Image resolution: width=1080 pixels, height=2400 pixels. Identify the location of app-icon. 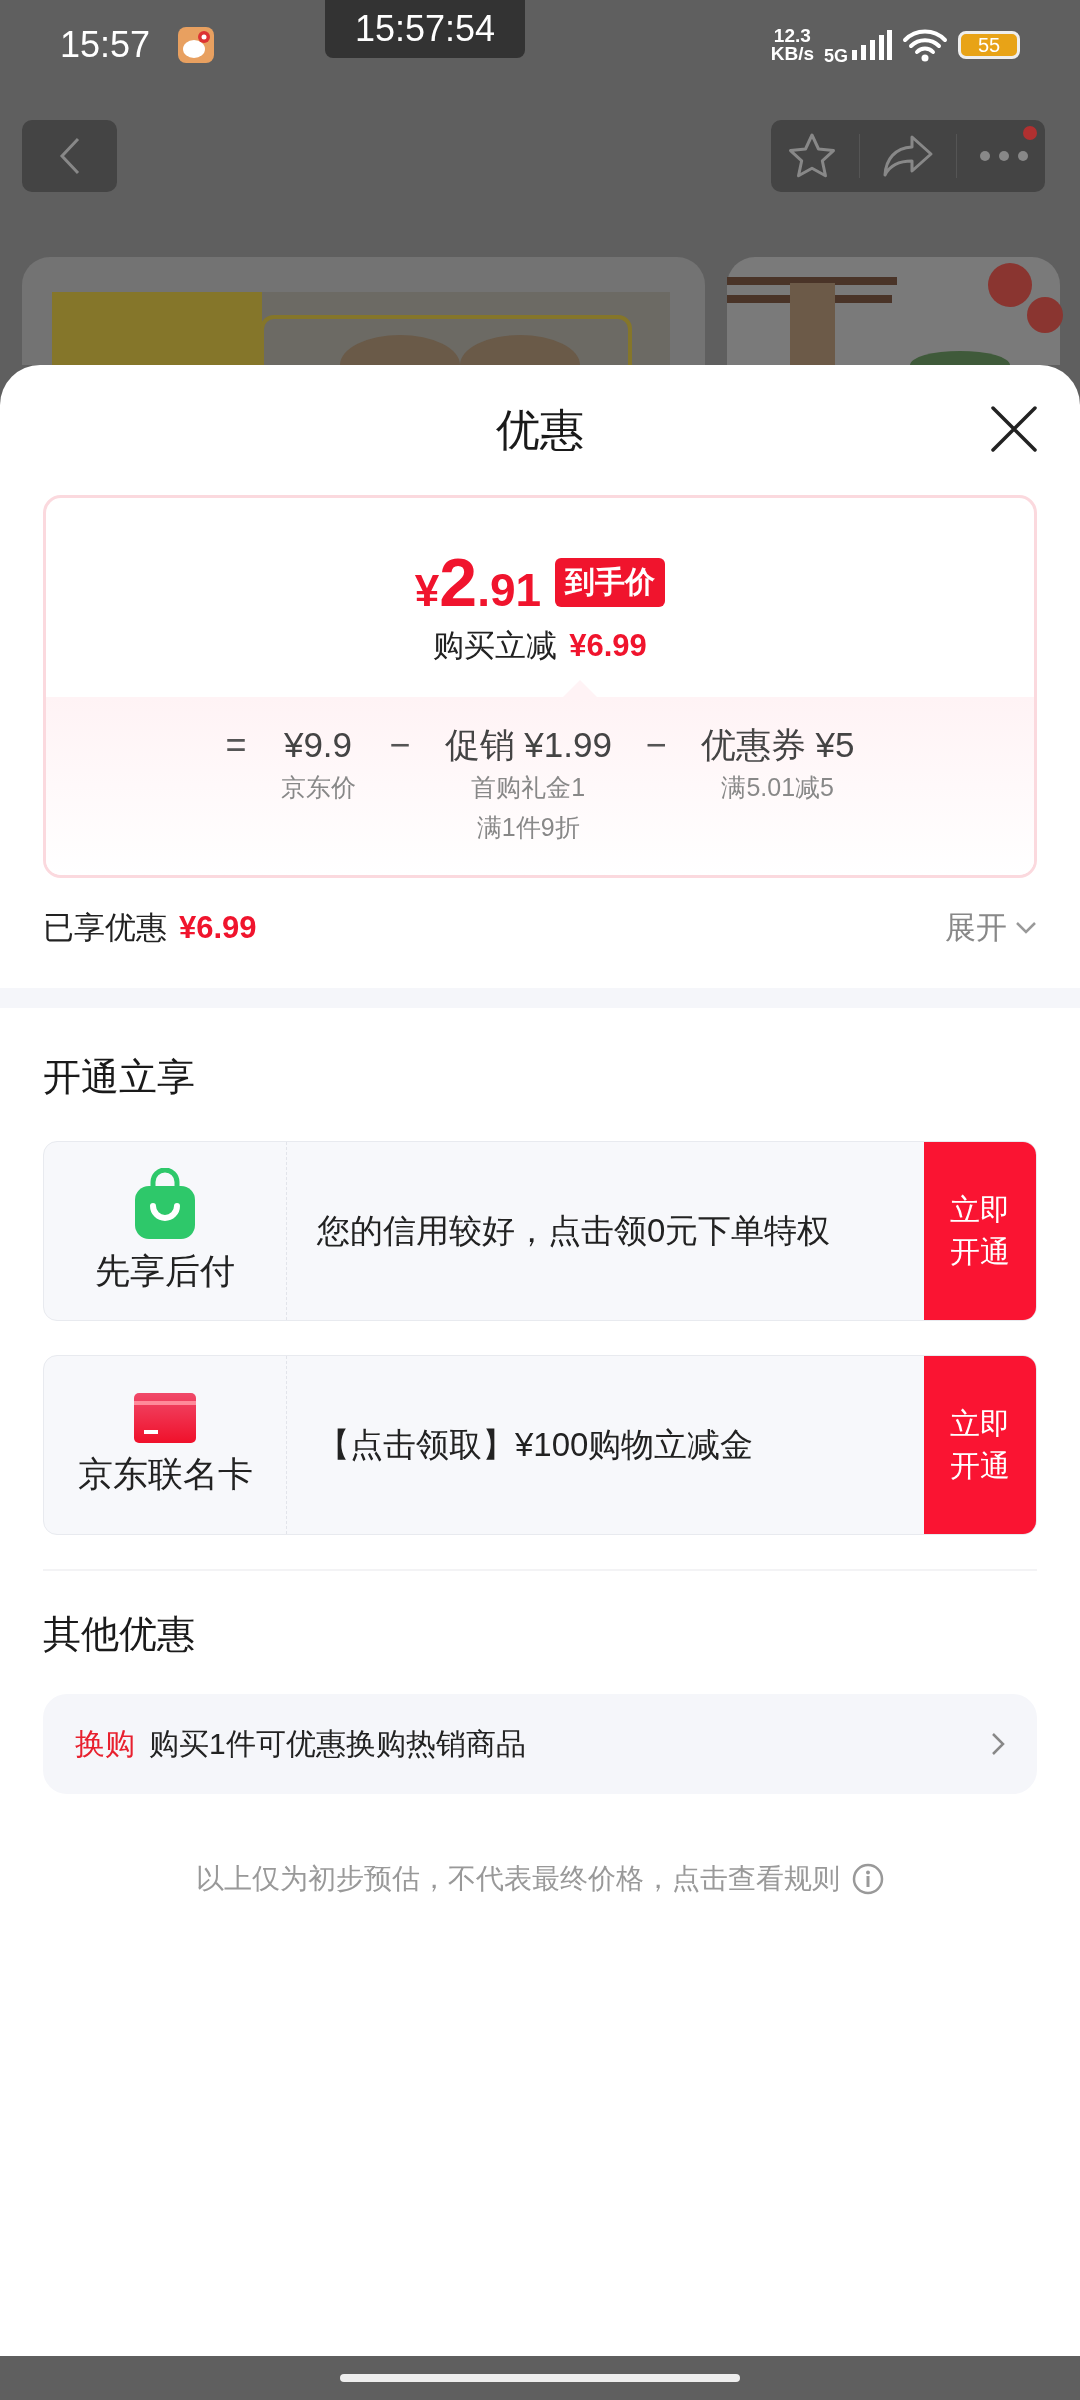
(196, 45).